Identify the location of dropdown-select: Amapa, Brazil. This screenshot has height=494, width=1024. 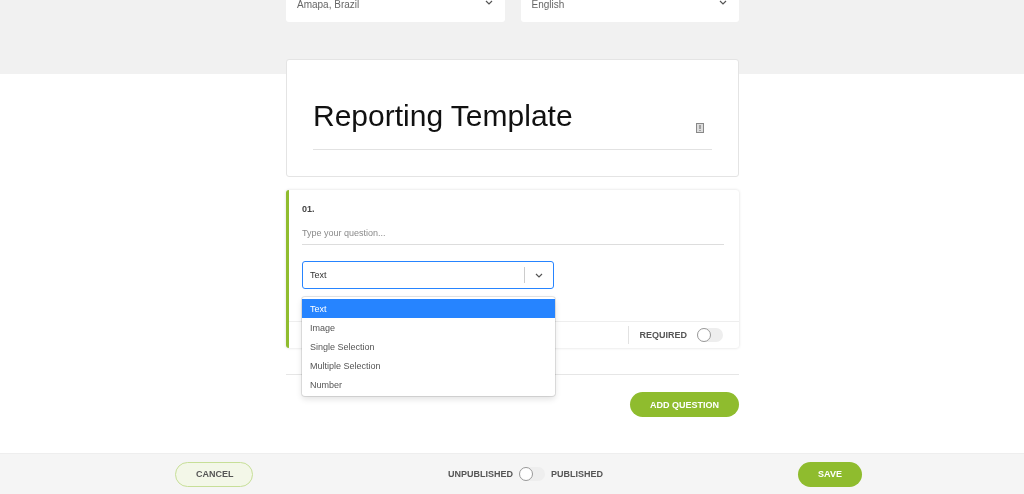
(395, 11).